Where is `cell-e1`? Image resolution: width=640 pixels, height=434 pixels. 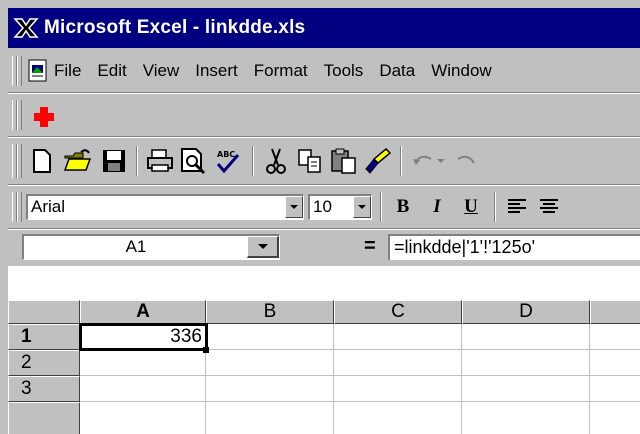
cell-e1 is located at coordinates (615, 337).